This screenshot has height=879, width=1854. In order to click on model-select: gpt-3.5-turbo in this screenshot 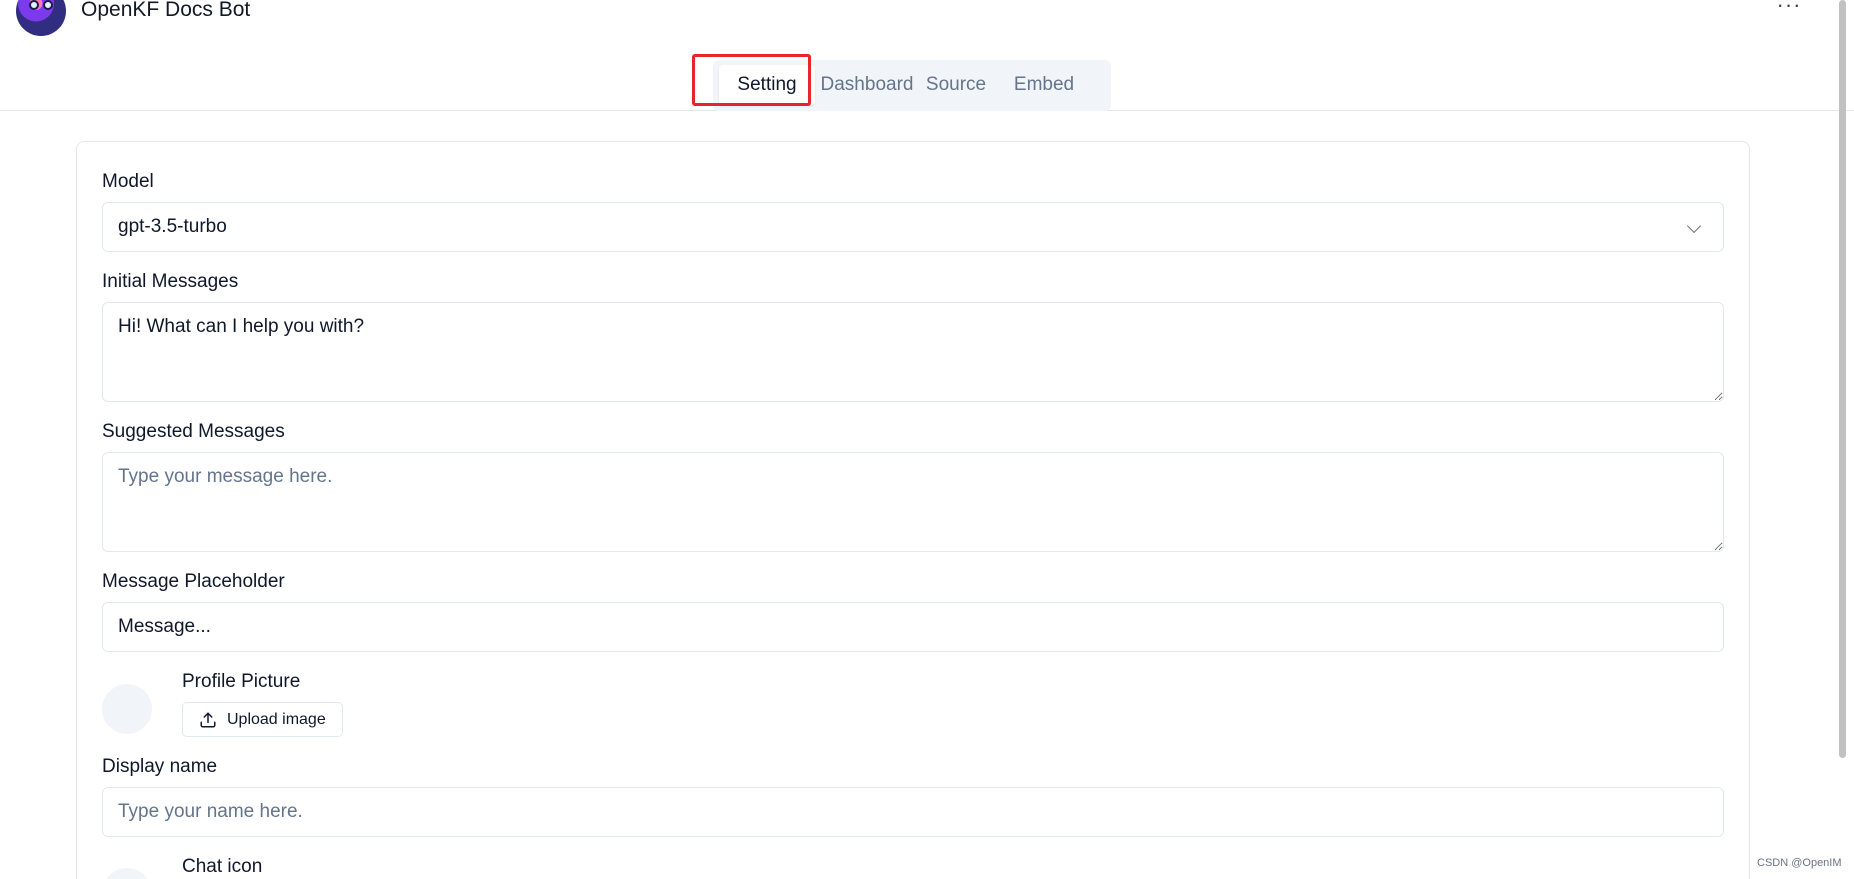, I will do `click(913, 227)`.